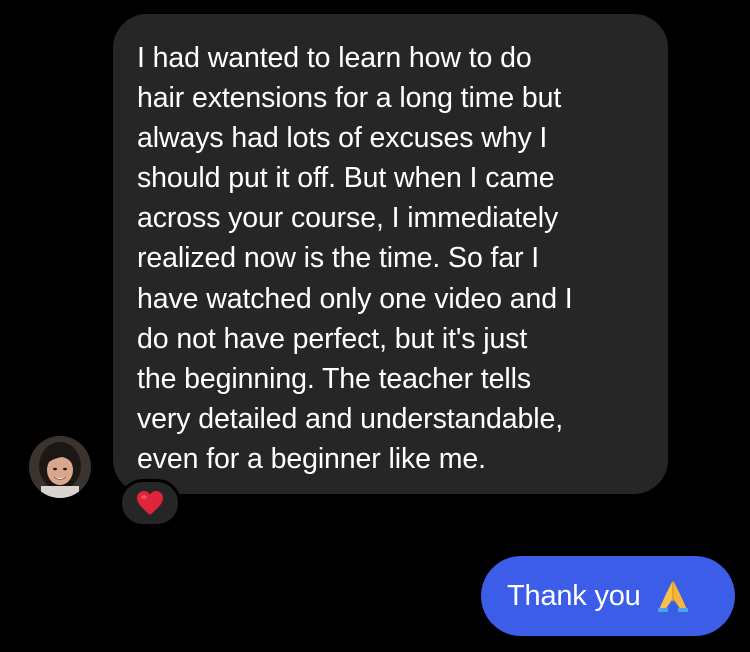 Image resolution: width=750 pixels, height=652 pixels. I want to click on message-line: realized now is the time. So far I, so click(338, 258).